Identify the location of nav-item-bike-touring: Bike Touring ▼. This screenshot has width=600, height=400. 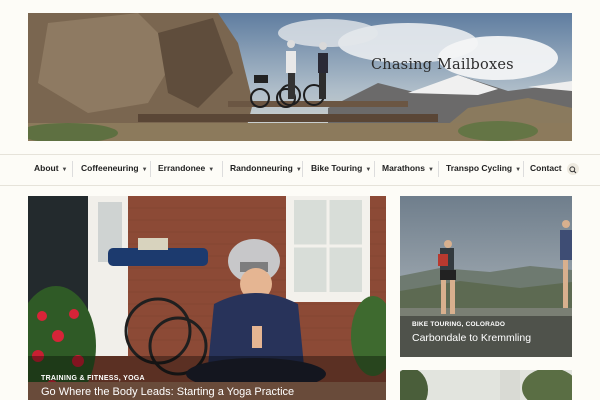
(341, 168).